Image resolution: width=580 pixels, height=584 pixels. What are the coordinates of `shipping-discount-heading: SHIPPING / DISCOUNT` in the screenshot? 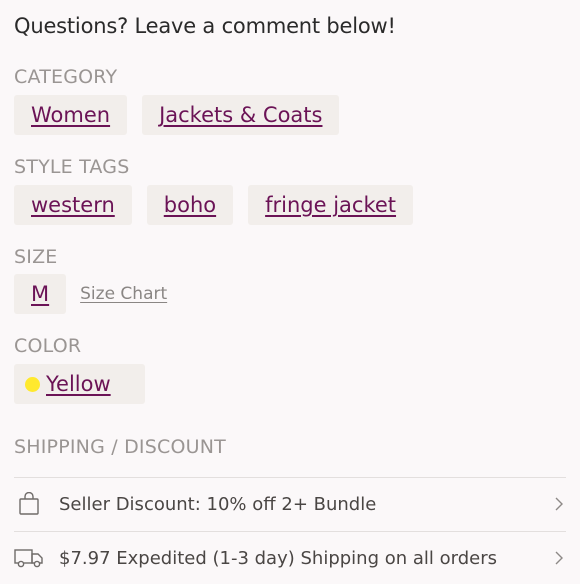 It's located at (120, 447).